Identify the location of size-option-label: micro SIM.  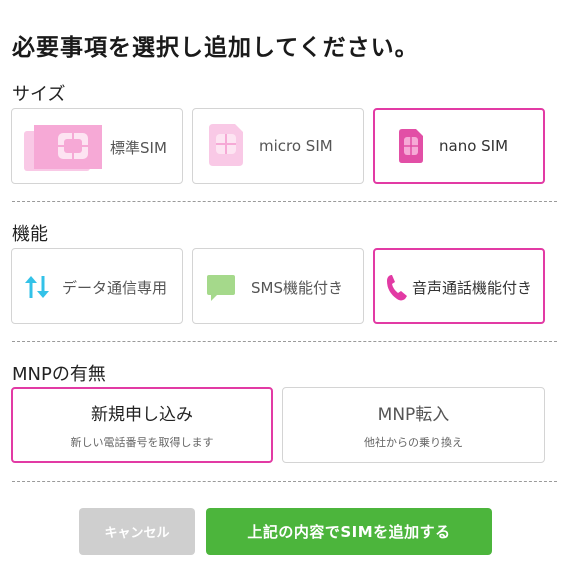
(296, 146).